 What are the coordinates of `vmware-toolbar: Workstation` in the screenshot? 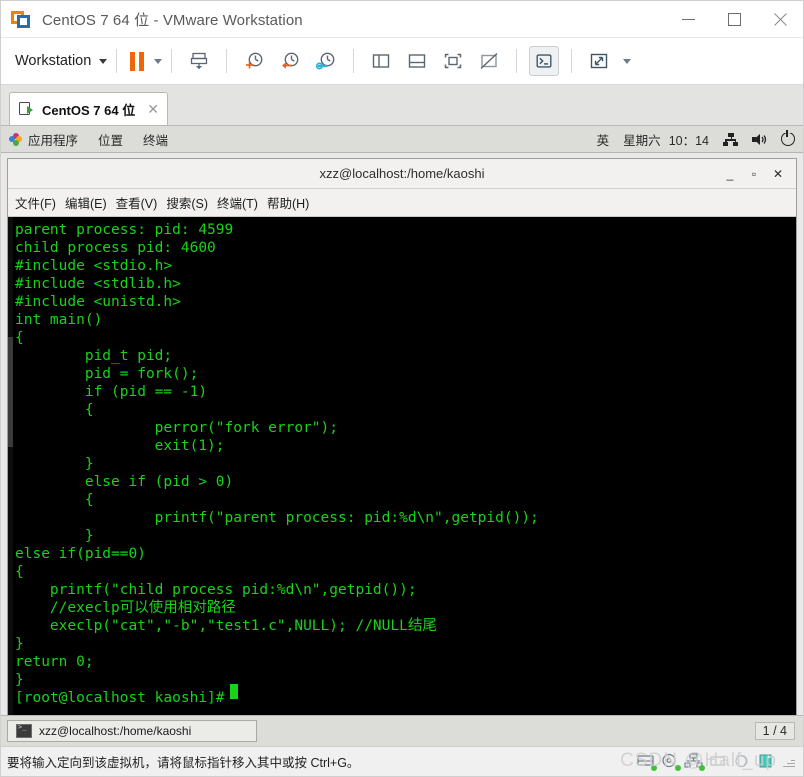 It's located at (402, 61).